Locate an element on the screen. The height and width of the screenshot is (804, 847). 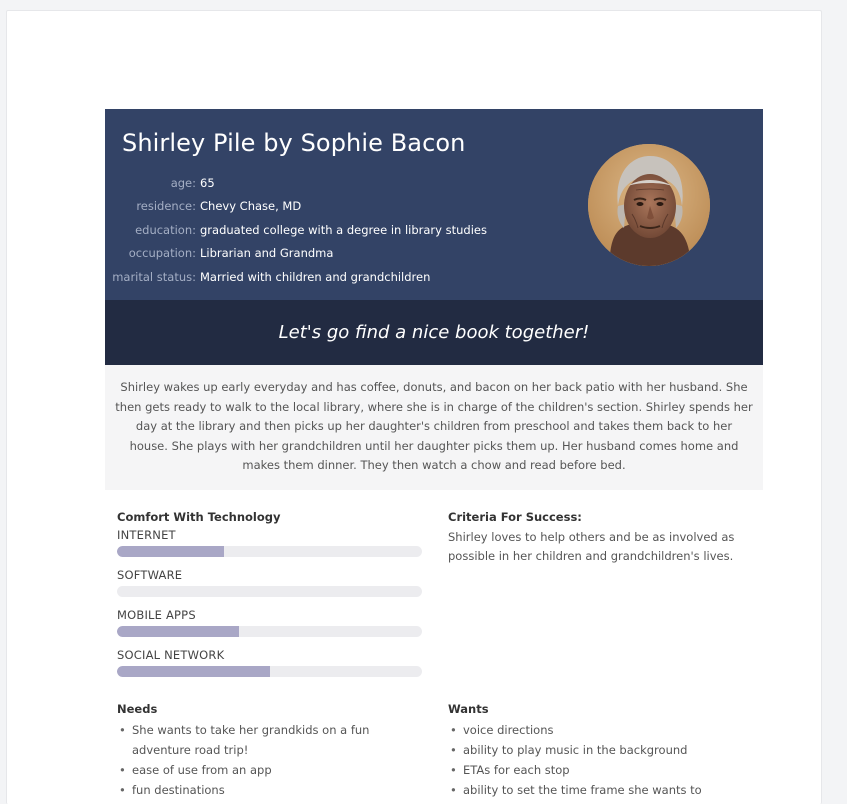
info-label: education: is located at coordinates (165, 229).